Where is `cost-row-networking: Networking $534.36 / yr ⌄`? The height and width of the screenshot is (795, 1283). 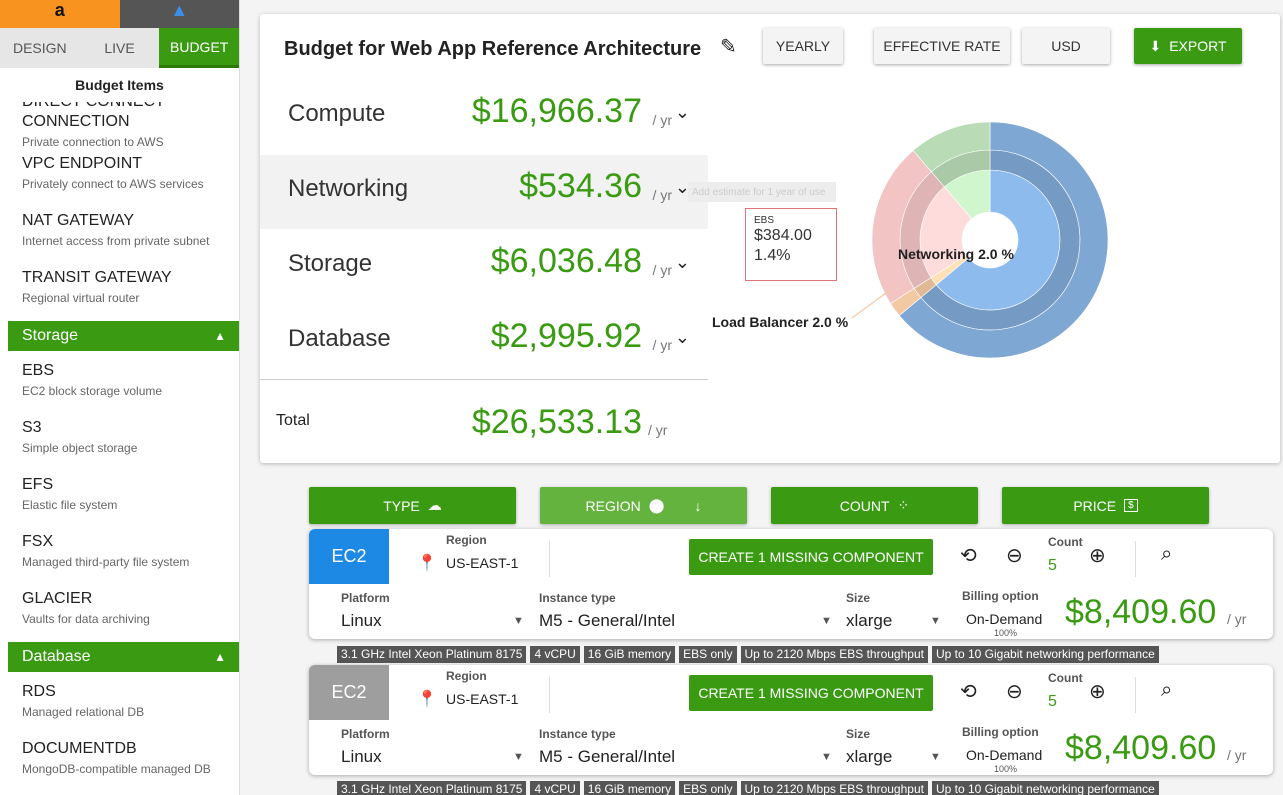
cost-row-networking: Networking $534.36 / yr ⌄ is located at coordinates (484, 192).